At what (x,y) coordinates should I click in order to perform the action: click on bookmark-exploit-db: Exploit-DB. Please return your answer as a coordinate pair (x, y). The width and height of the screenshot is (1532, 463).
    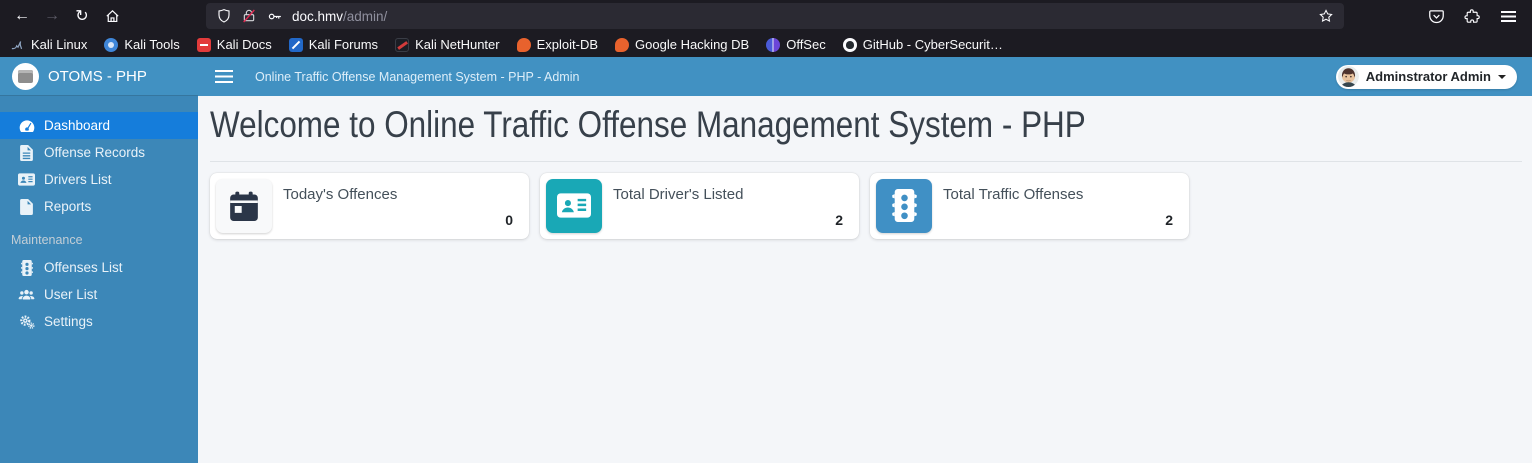
    Looking at the image, I should click on (557, 44).